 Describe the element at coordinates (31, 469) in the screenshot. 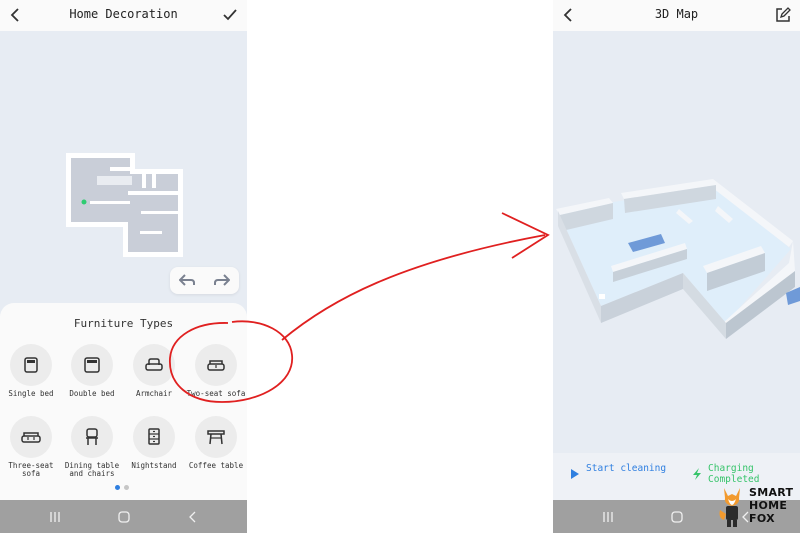

I see `furniture-label: Three-seat sofa` at that location.